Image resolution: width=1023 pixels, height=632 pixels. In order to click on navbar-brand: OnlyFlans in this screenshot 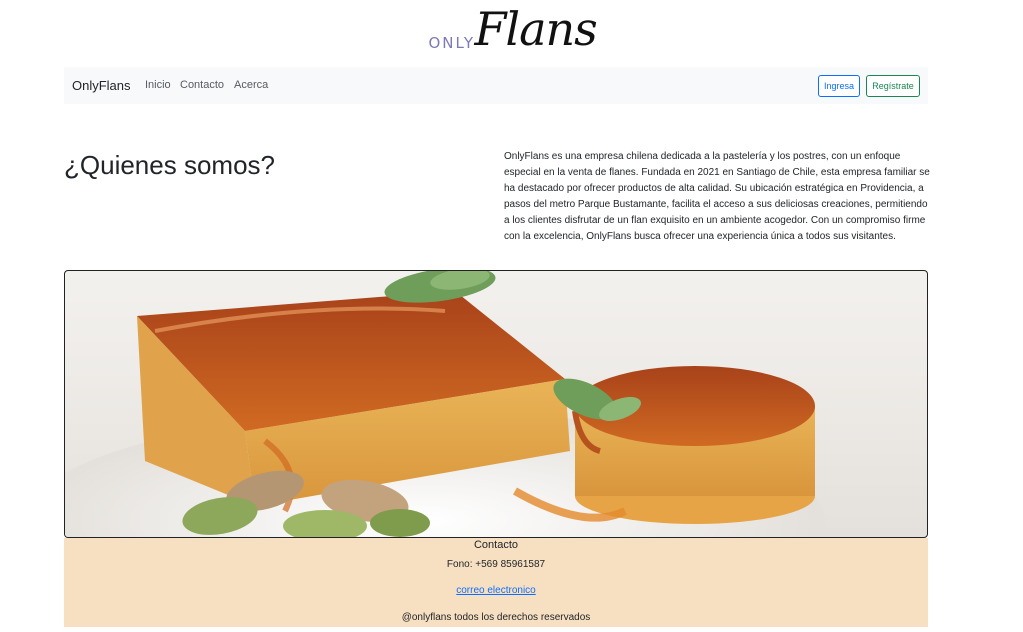, I will do `click(101, 85)`.